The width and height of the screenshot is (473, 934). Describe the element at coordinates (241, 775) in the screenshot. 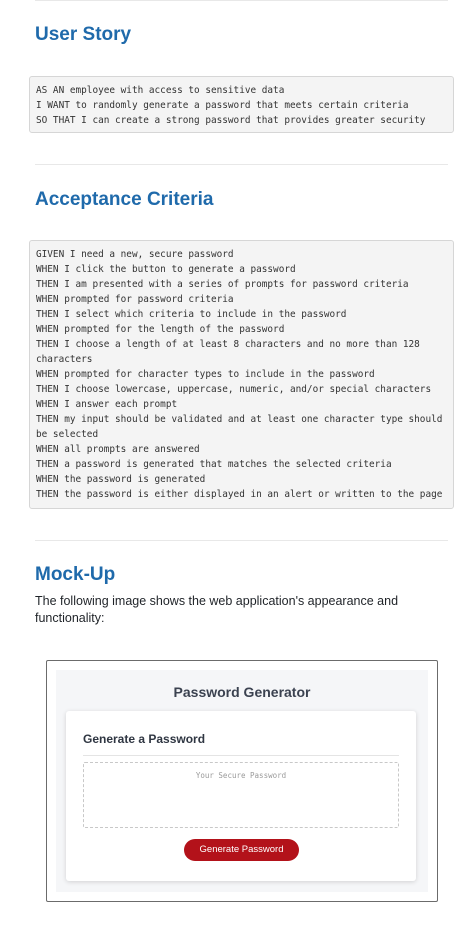

I see `mock-password-placeholder: Your Secure Password` at that location.